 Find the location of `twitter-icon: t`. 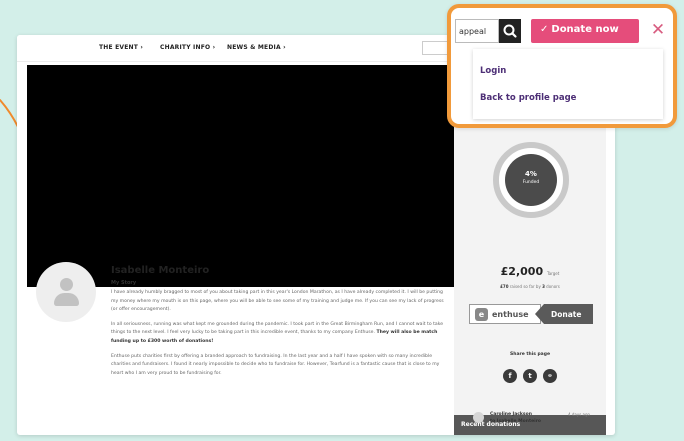

twitter-icon: t is located at coordinates (530, 376).